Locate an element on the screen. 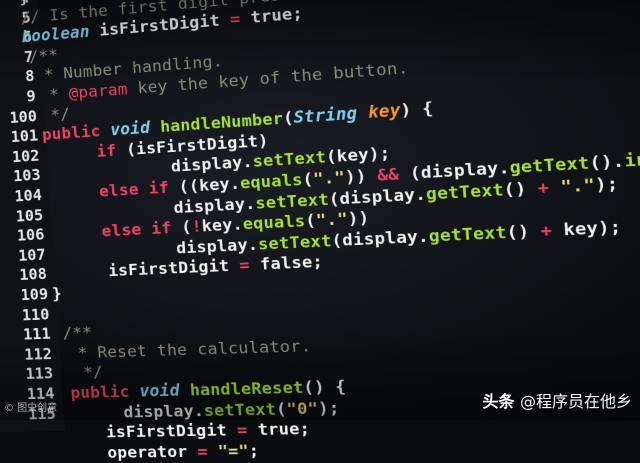  code-line: * Reset the calculator. is located at coordinates (190, 349).